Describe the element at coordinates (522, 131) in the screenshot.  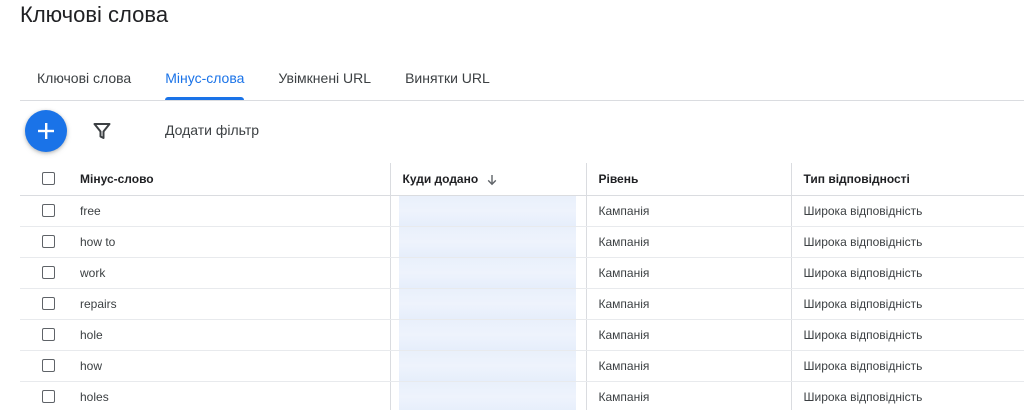
I see `toolbar: Додати фільтр` at that location.